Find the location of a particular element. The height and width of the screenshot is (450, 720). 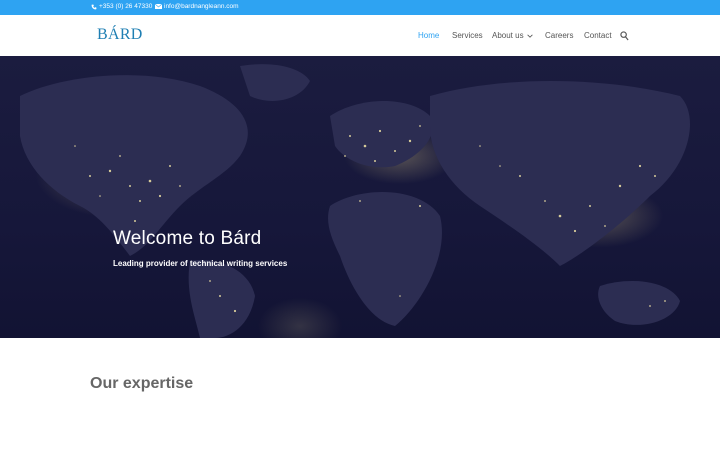

nav-about: About us is located at coordinates (512, 35).